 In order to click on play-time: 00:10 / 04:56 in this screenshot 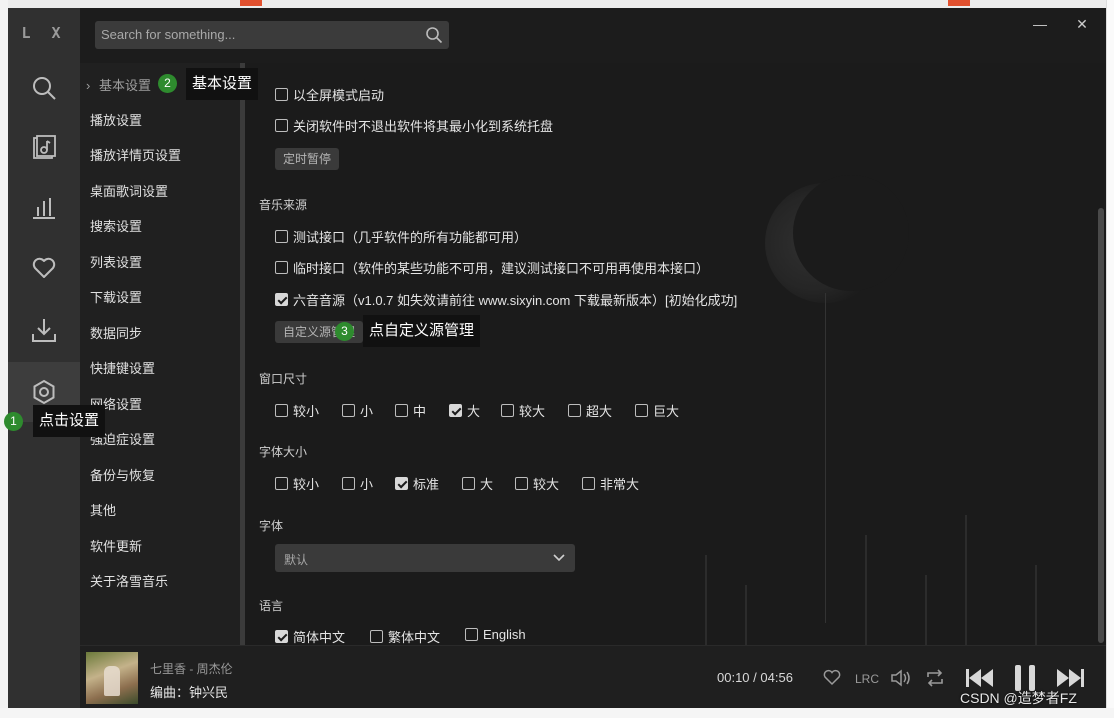, I will do `click(755, 677)`.